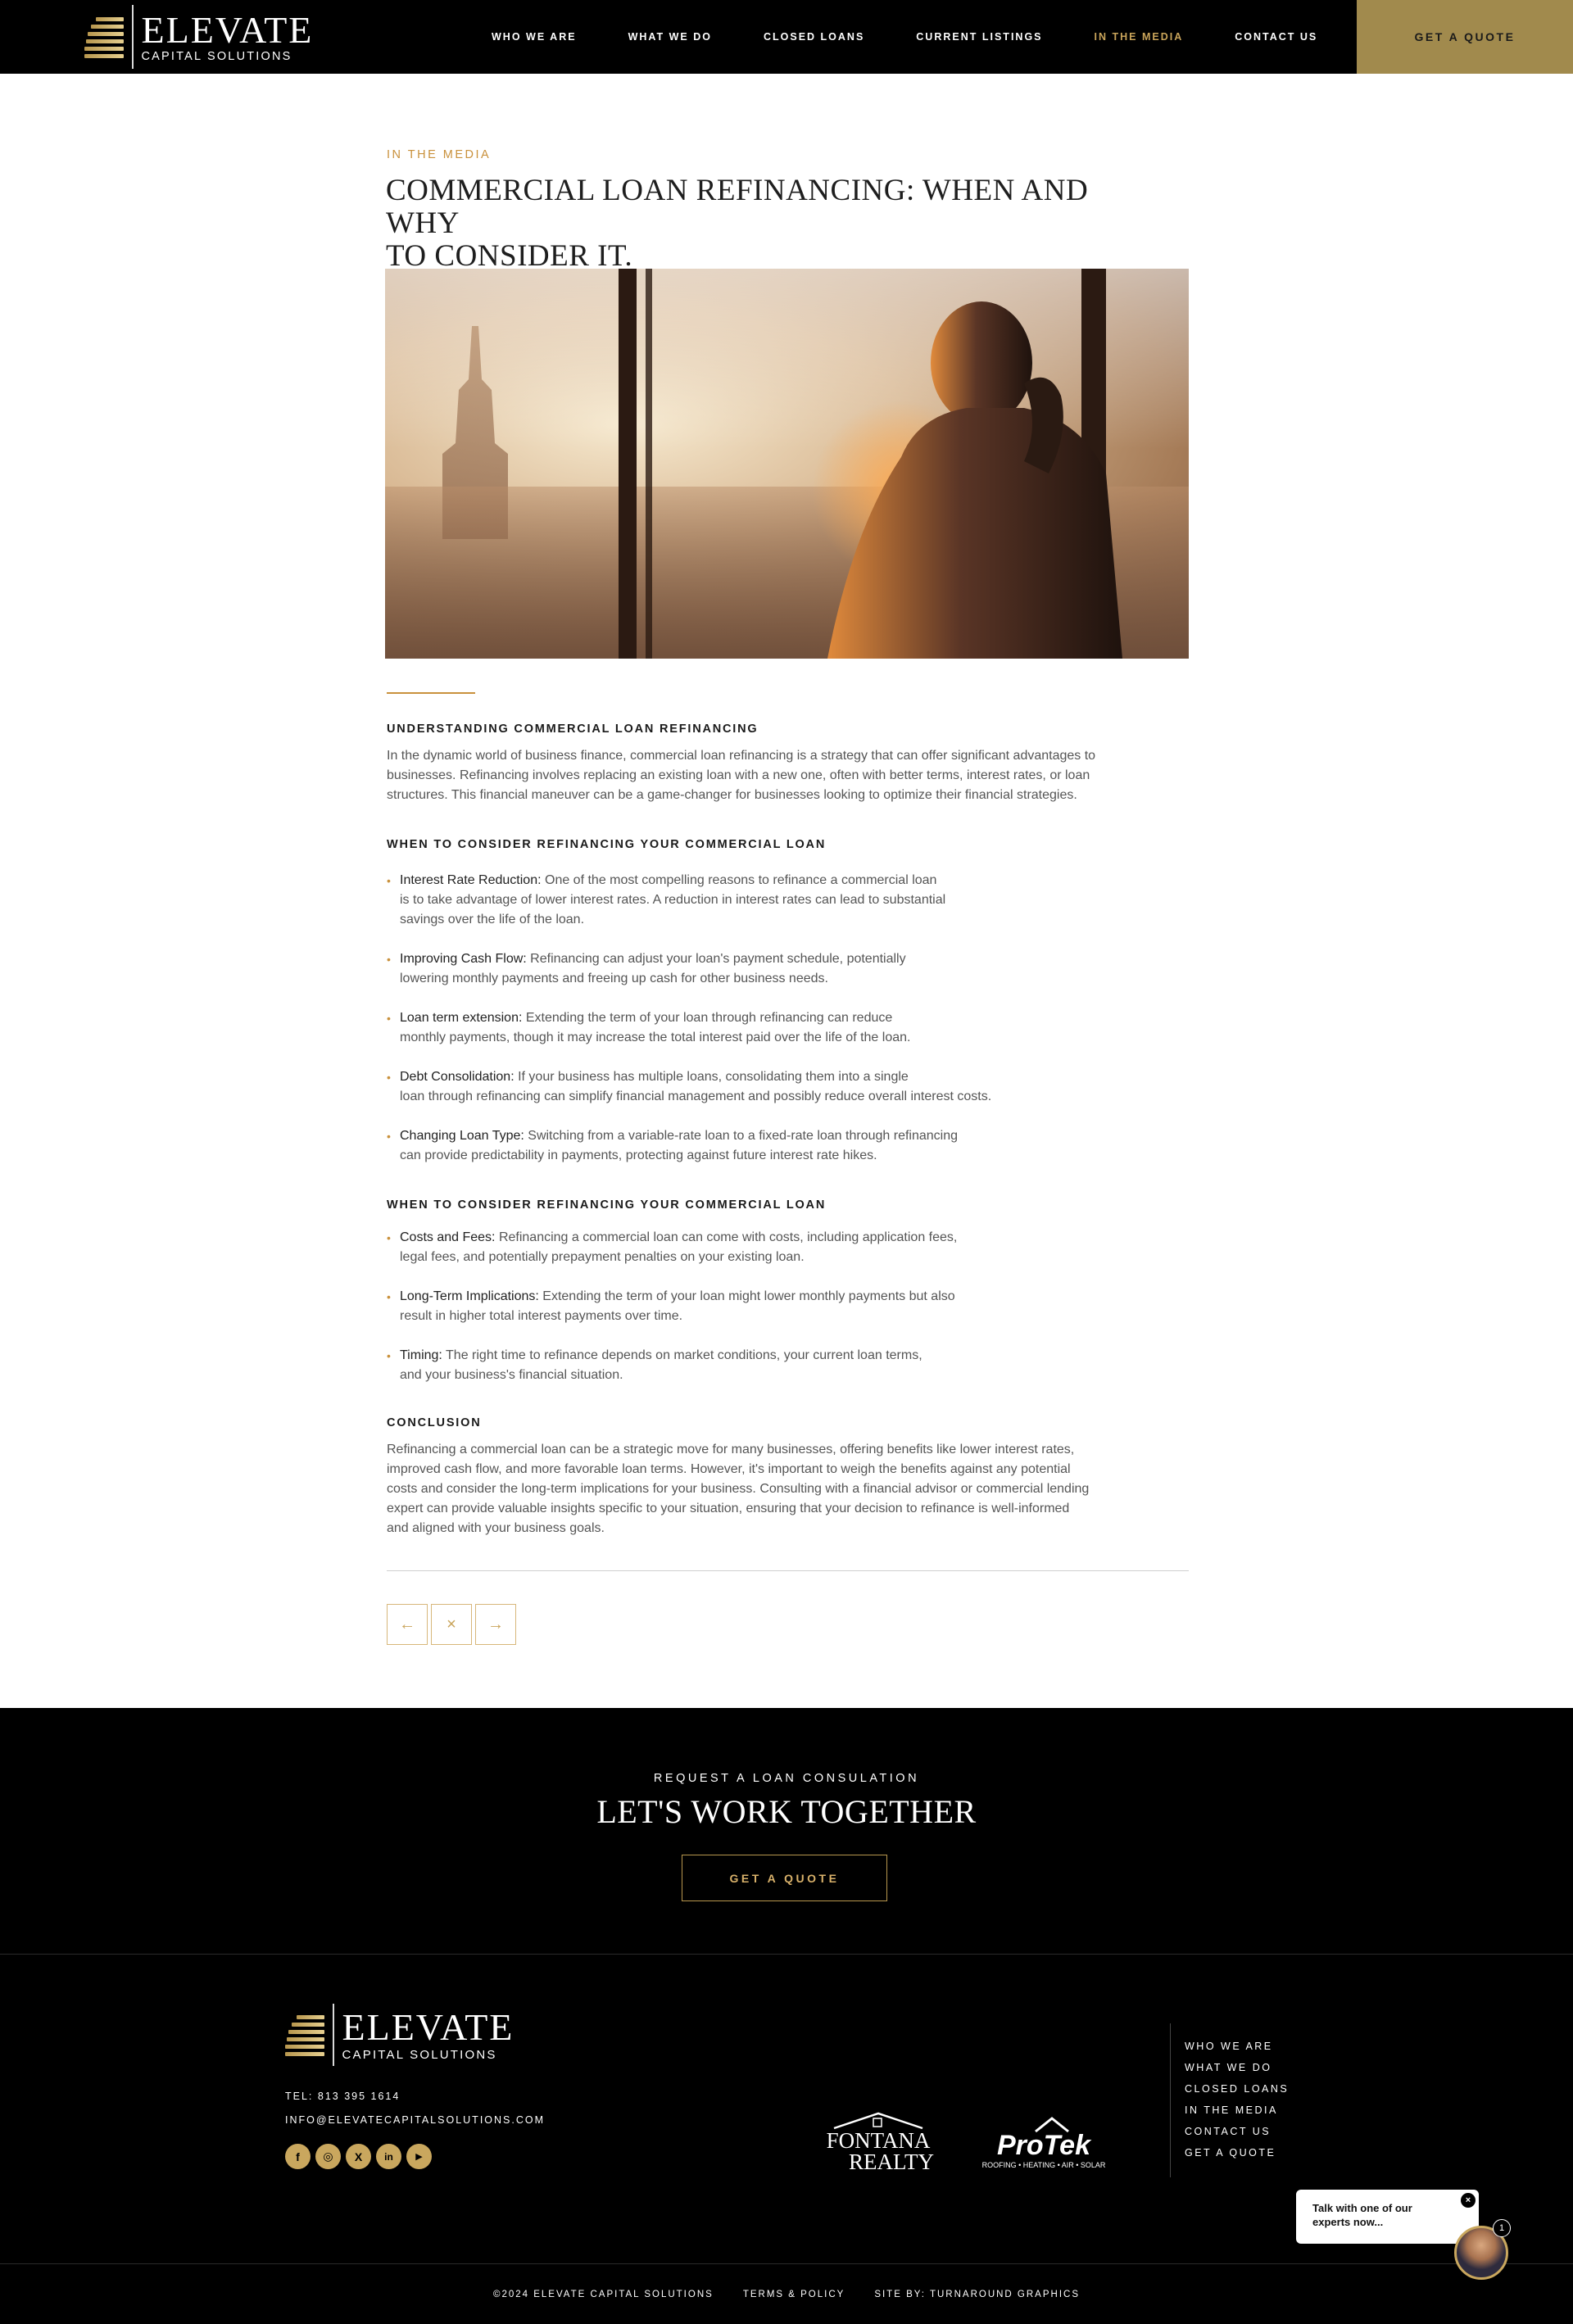  I want to click on instagram-icon: ◎, so click(328, 2156).